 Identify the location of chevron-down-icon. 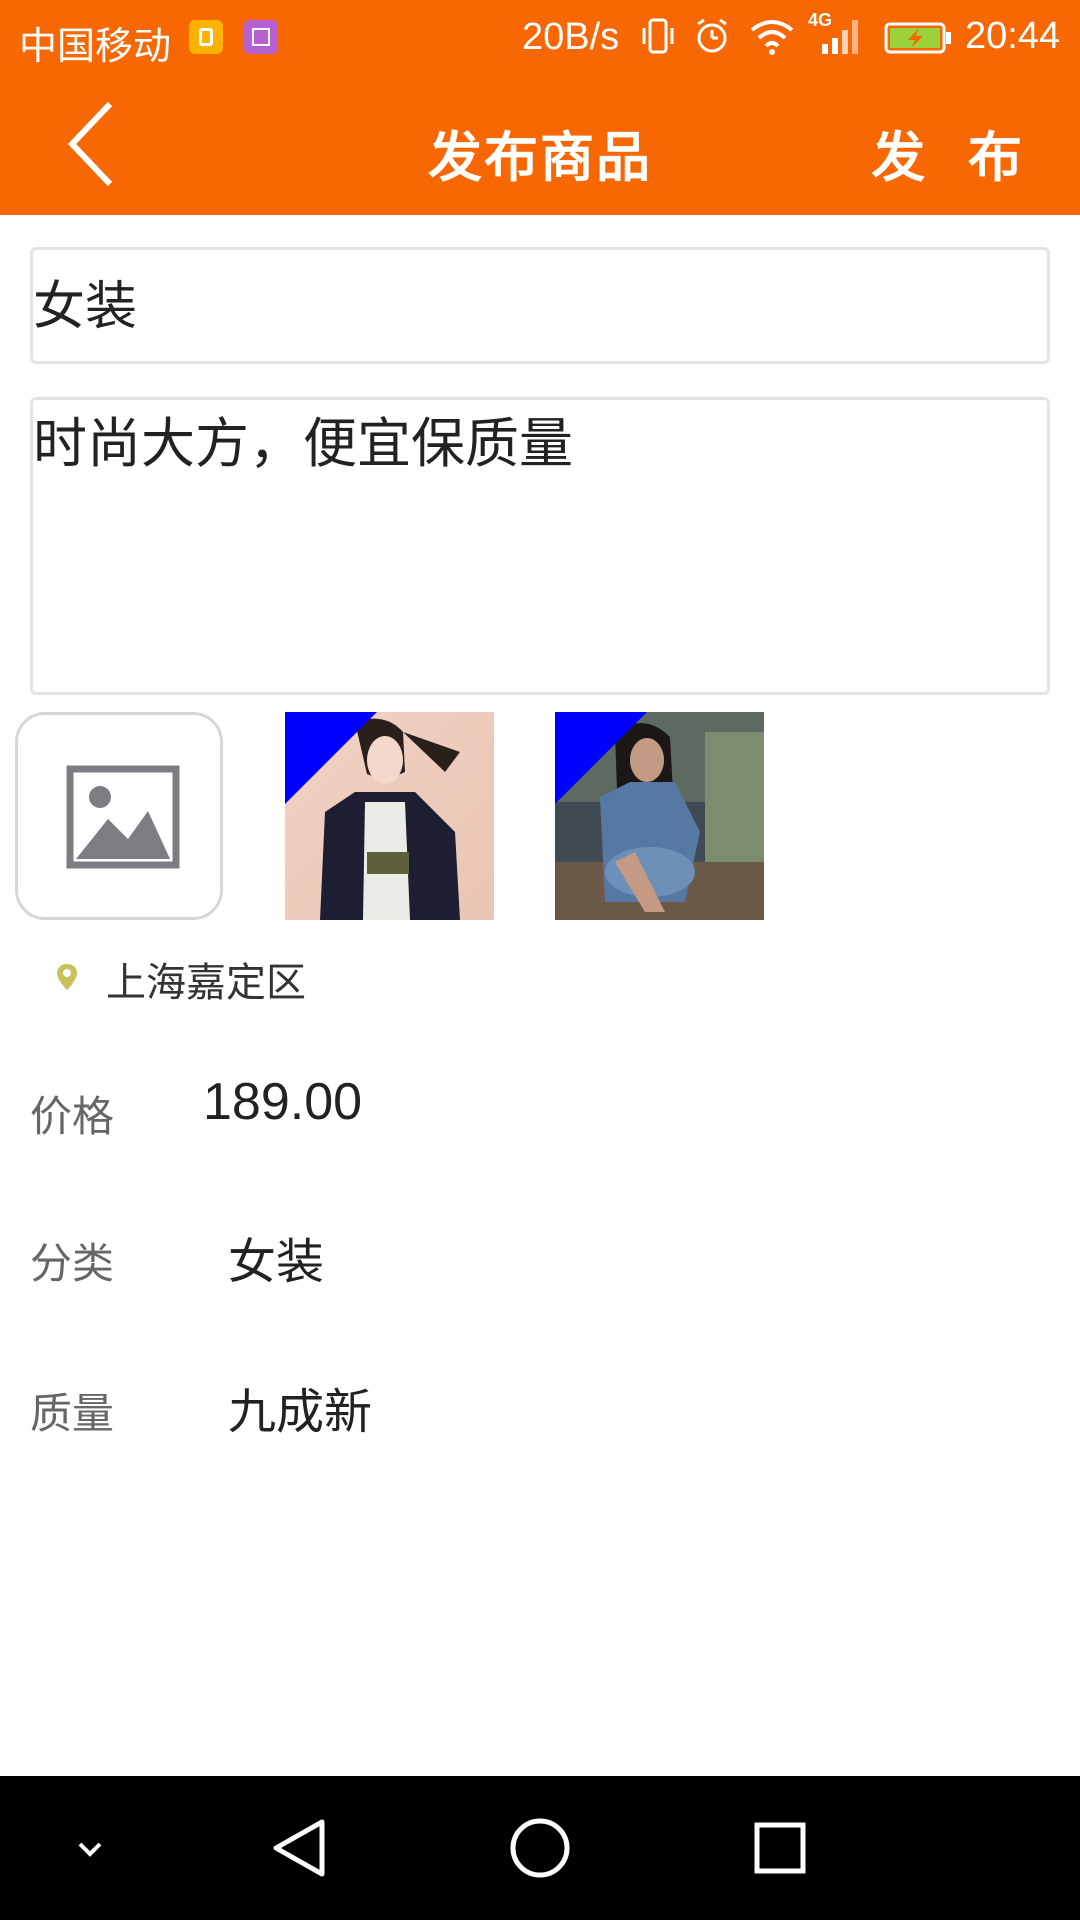
(90, 1849).